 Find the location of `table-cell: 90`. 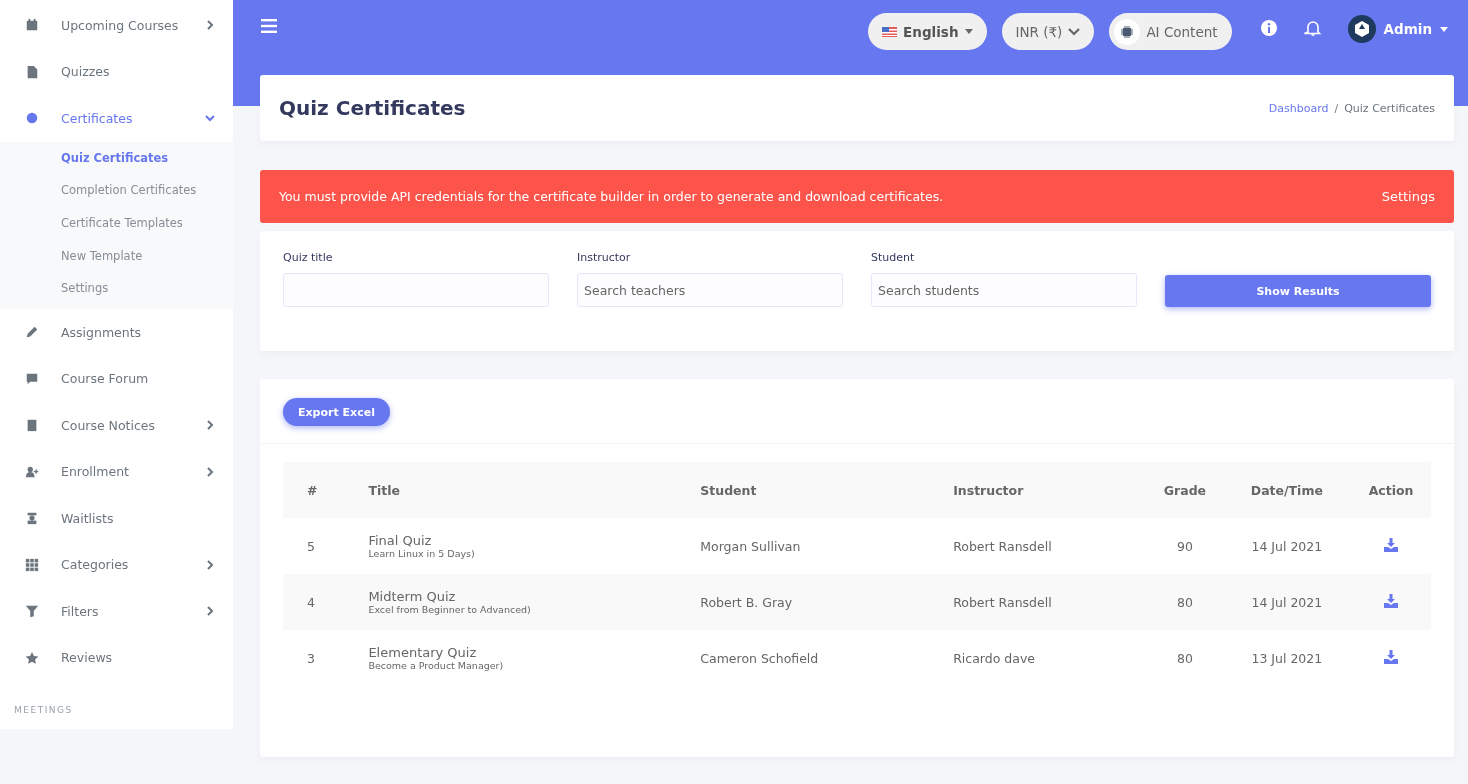

table-cell: 90 is located at coordinates (1185, 546).